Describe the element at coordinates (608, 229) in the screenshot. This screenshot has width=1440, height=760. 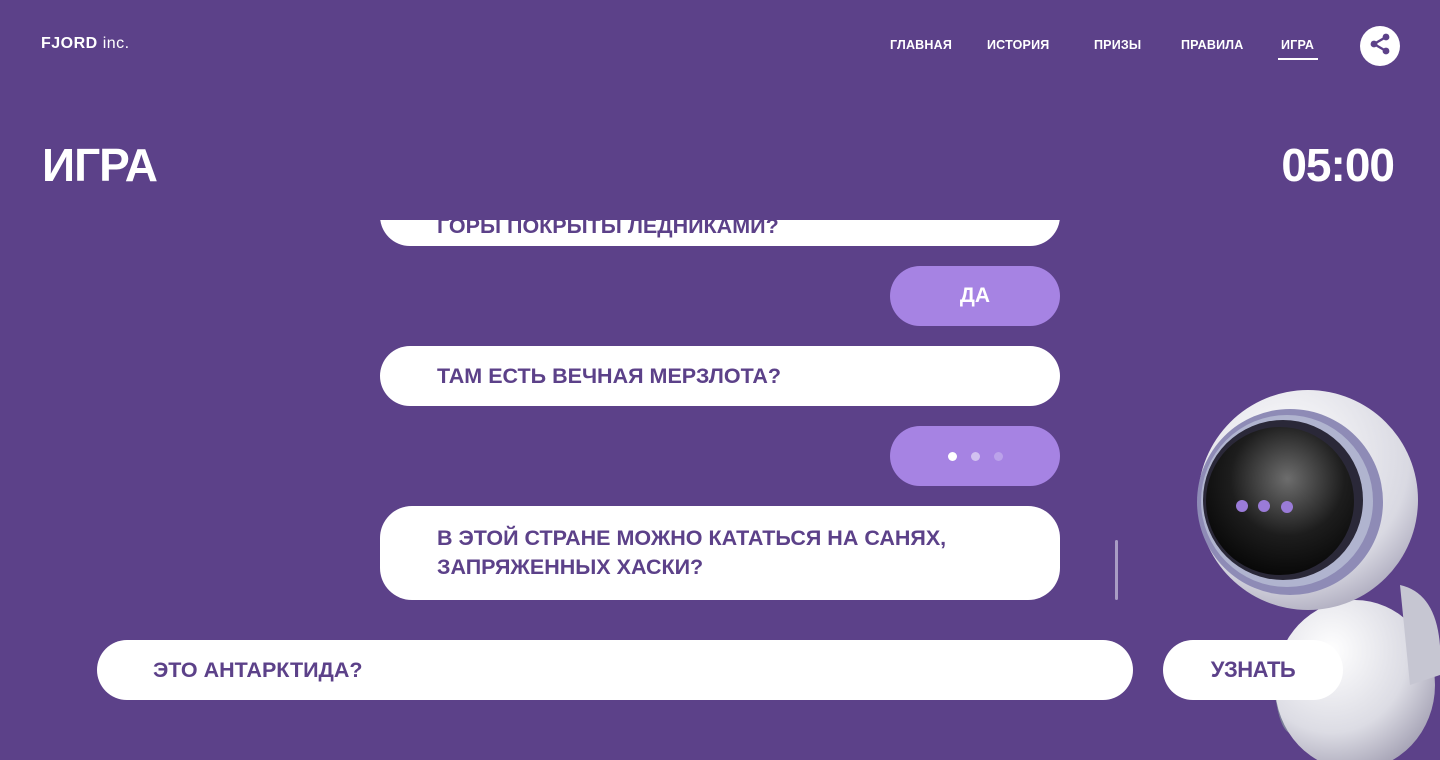
I see `question-text: ГОРЫ ПОКРЫТЫ ЛЕДНИКАМИ?` at that location.